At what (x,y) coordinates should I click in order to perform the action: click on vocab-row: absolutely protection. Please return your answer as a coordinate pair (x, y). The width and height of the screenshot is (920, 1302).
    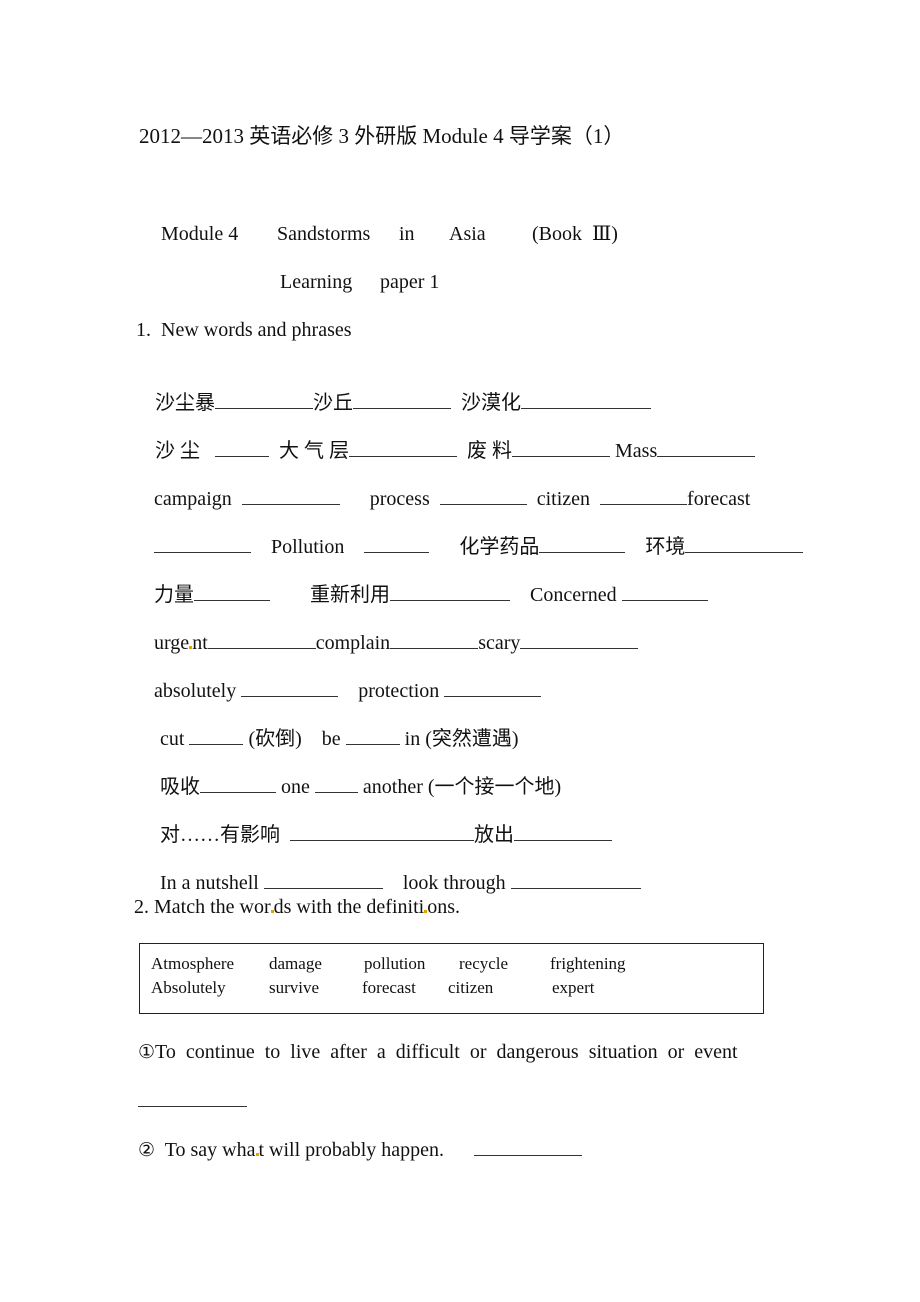
    Looking at the image, I should click on (343, 678).